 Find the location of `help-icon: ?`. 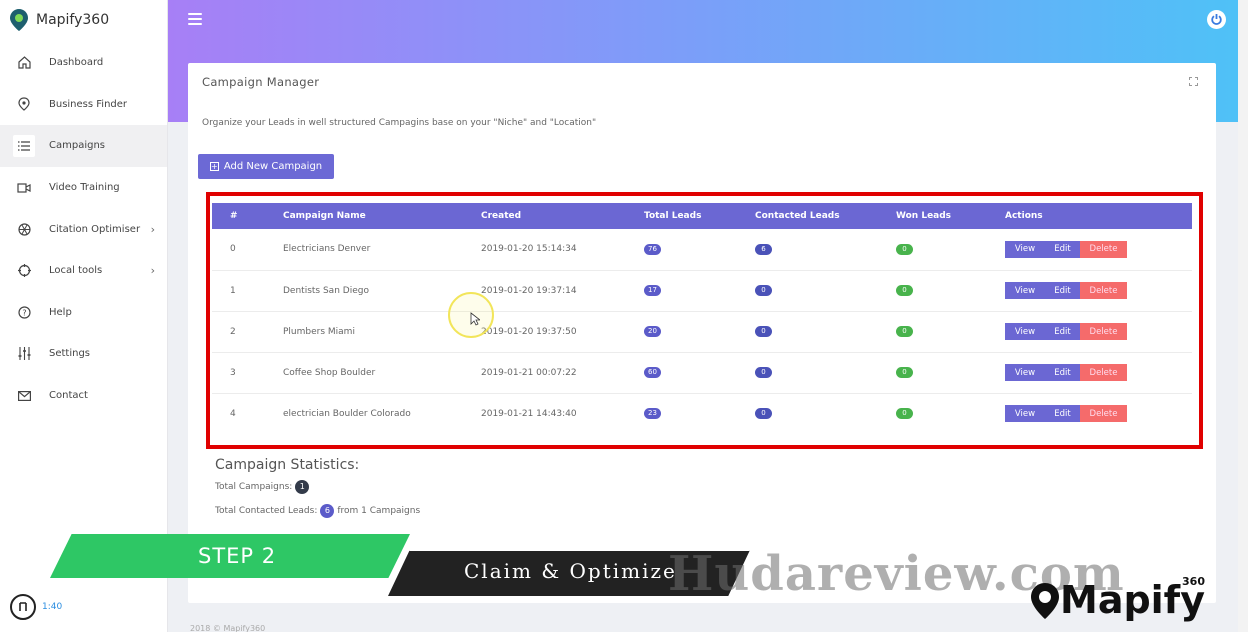

help-icon: ? is located at coordinates (24, 312).